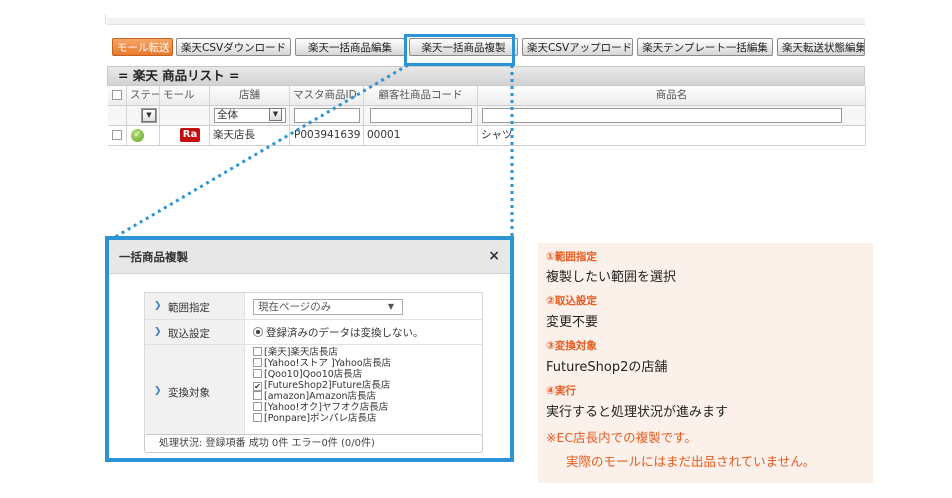 The image size is (952, 498). I want to click on step1-text: 複製したい範囲を選択, so click(611, 277).